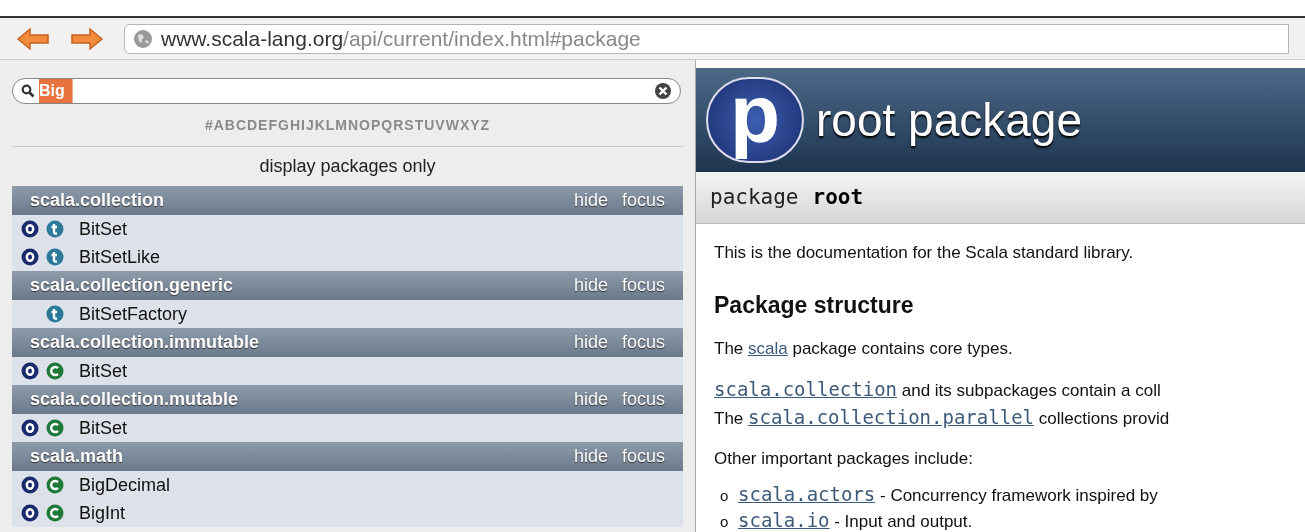 The height and width of the screenshot is (532, 1305). I want to click on package-logo: p, so click(755, 120).